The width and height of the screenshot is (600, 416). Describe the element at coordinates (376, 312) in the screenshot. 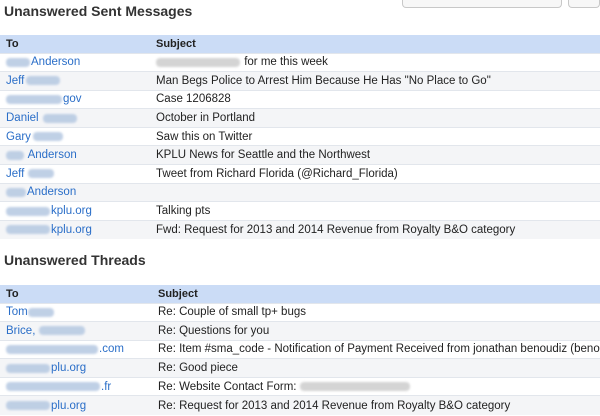

I see `subject-cell: Re: Couple of small tp+ bugs` at that location.